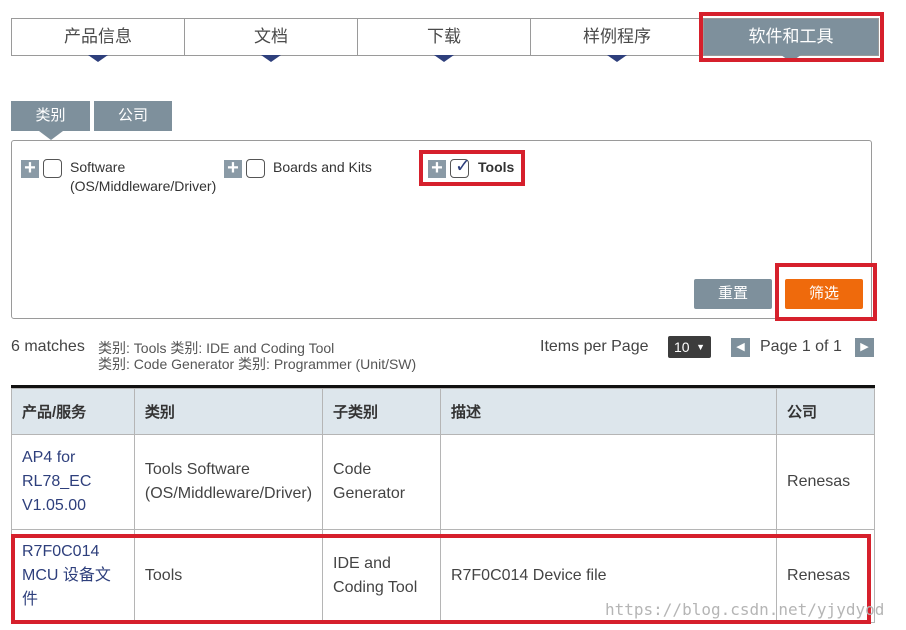 The width and height of the screenshot is (906, 630). I want to click on description-cell, so click(608, 482).